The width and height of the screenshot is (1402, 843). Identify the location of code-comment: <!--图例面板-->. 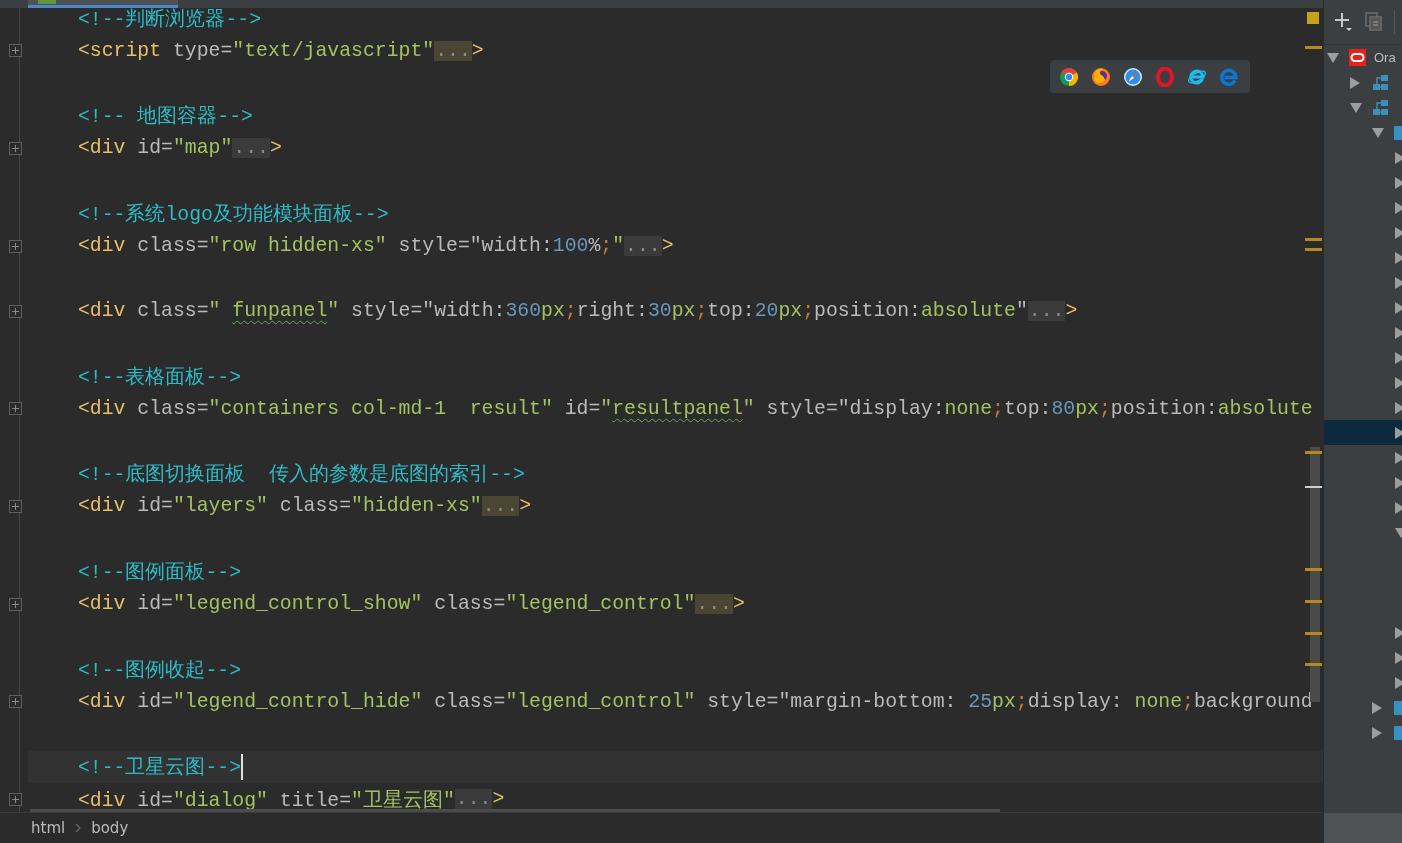
(160, 573).